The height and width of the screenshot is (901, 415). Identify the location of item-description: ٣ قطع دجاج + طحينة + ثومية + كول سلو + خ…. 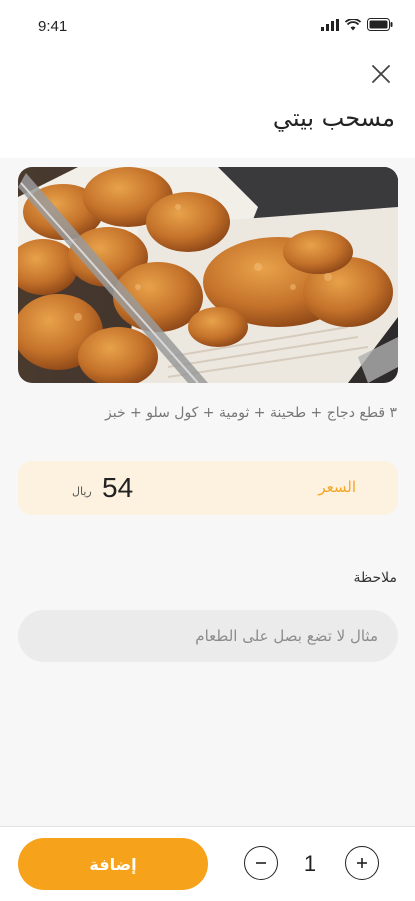
(251, 413).